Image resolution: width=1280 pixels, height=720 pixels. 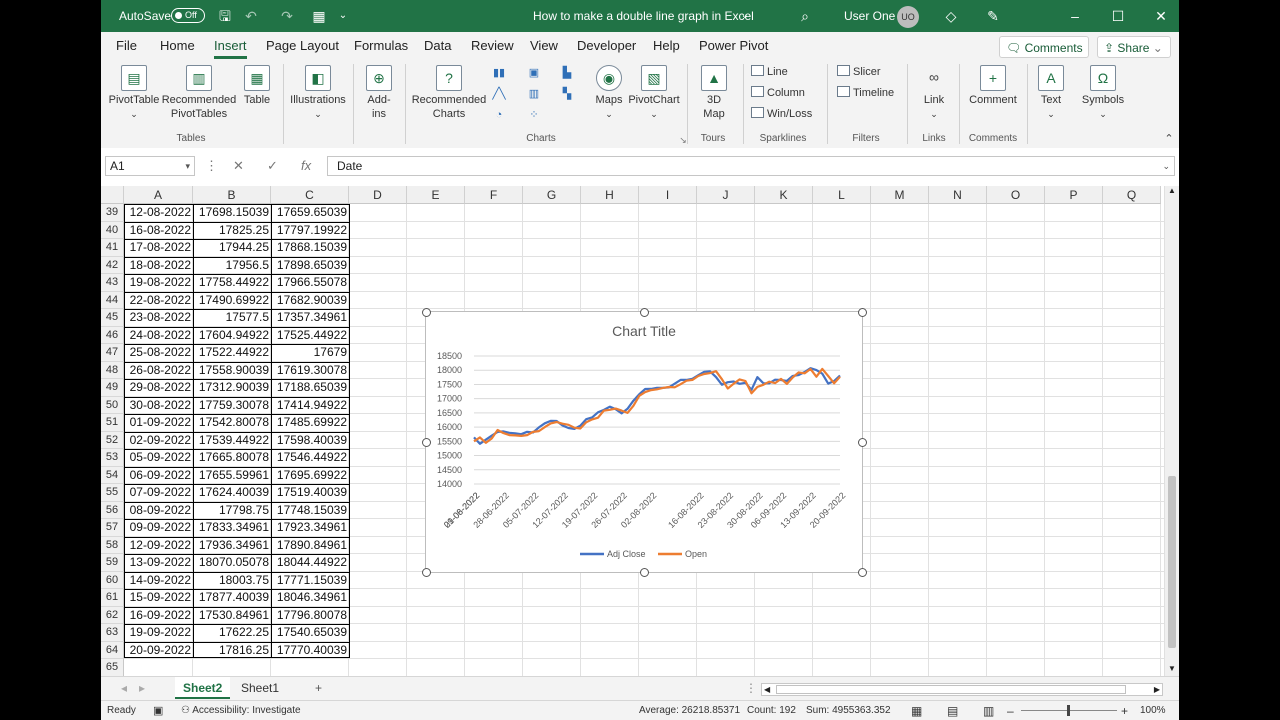 What do you see at coordinates (112, 388) in the screenshot?
I see `row-header: 49` at bounding box center [112, 388].